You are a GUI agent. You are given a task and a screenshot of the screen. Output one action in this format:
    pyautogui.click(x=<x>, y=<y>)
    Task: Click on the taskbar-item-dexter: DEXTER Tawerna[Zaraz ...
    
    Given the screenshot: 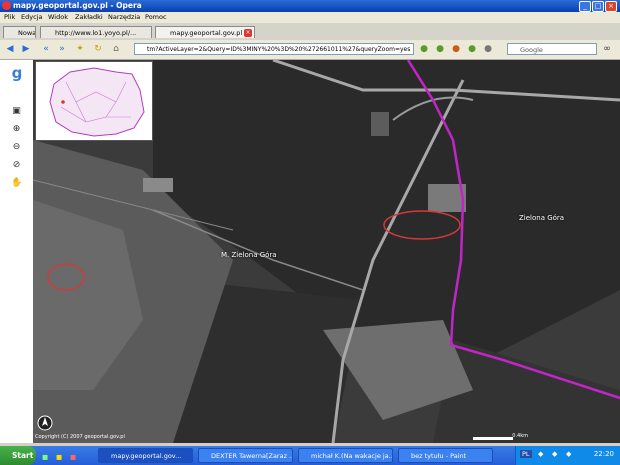 What is the action you would take?
    pyautogui.click(x=245, y=455)
    